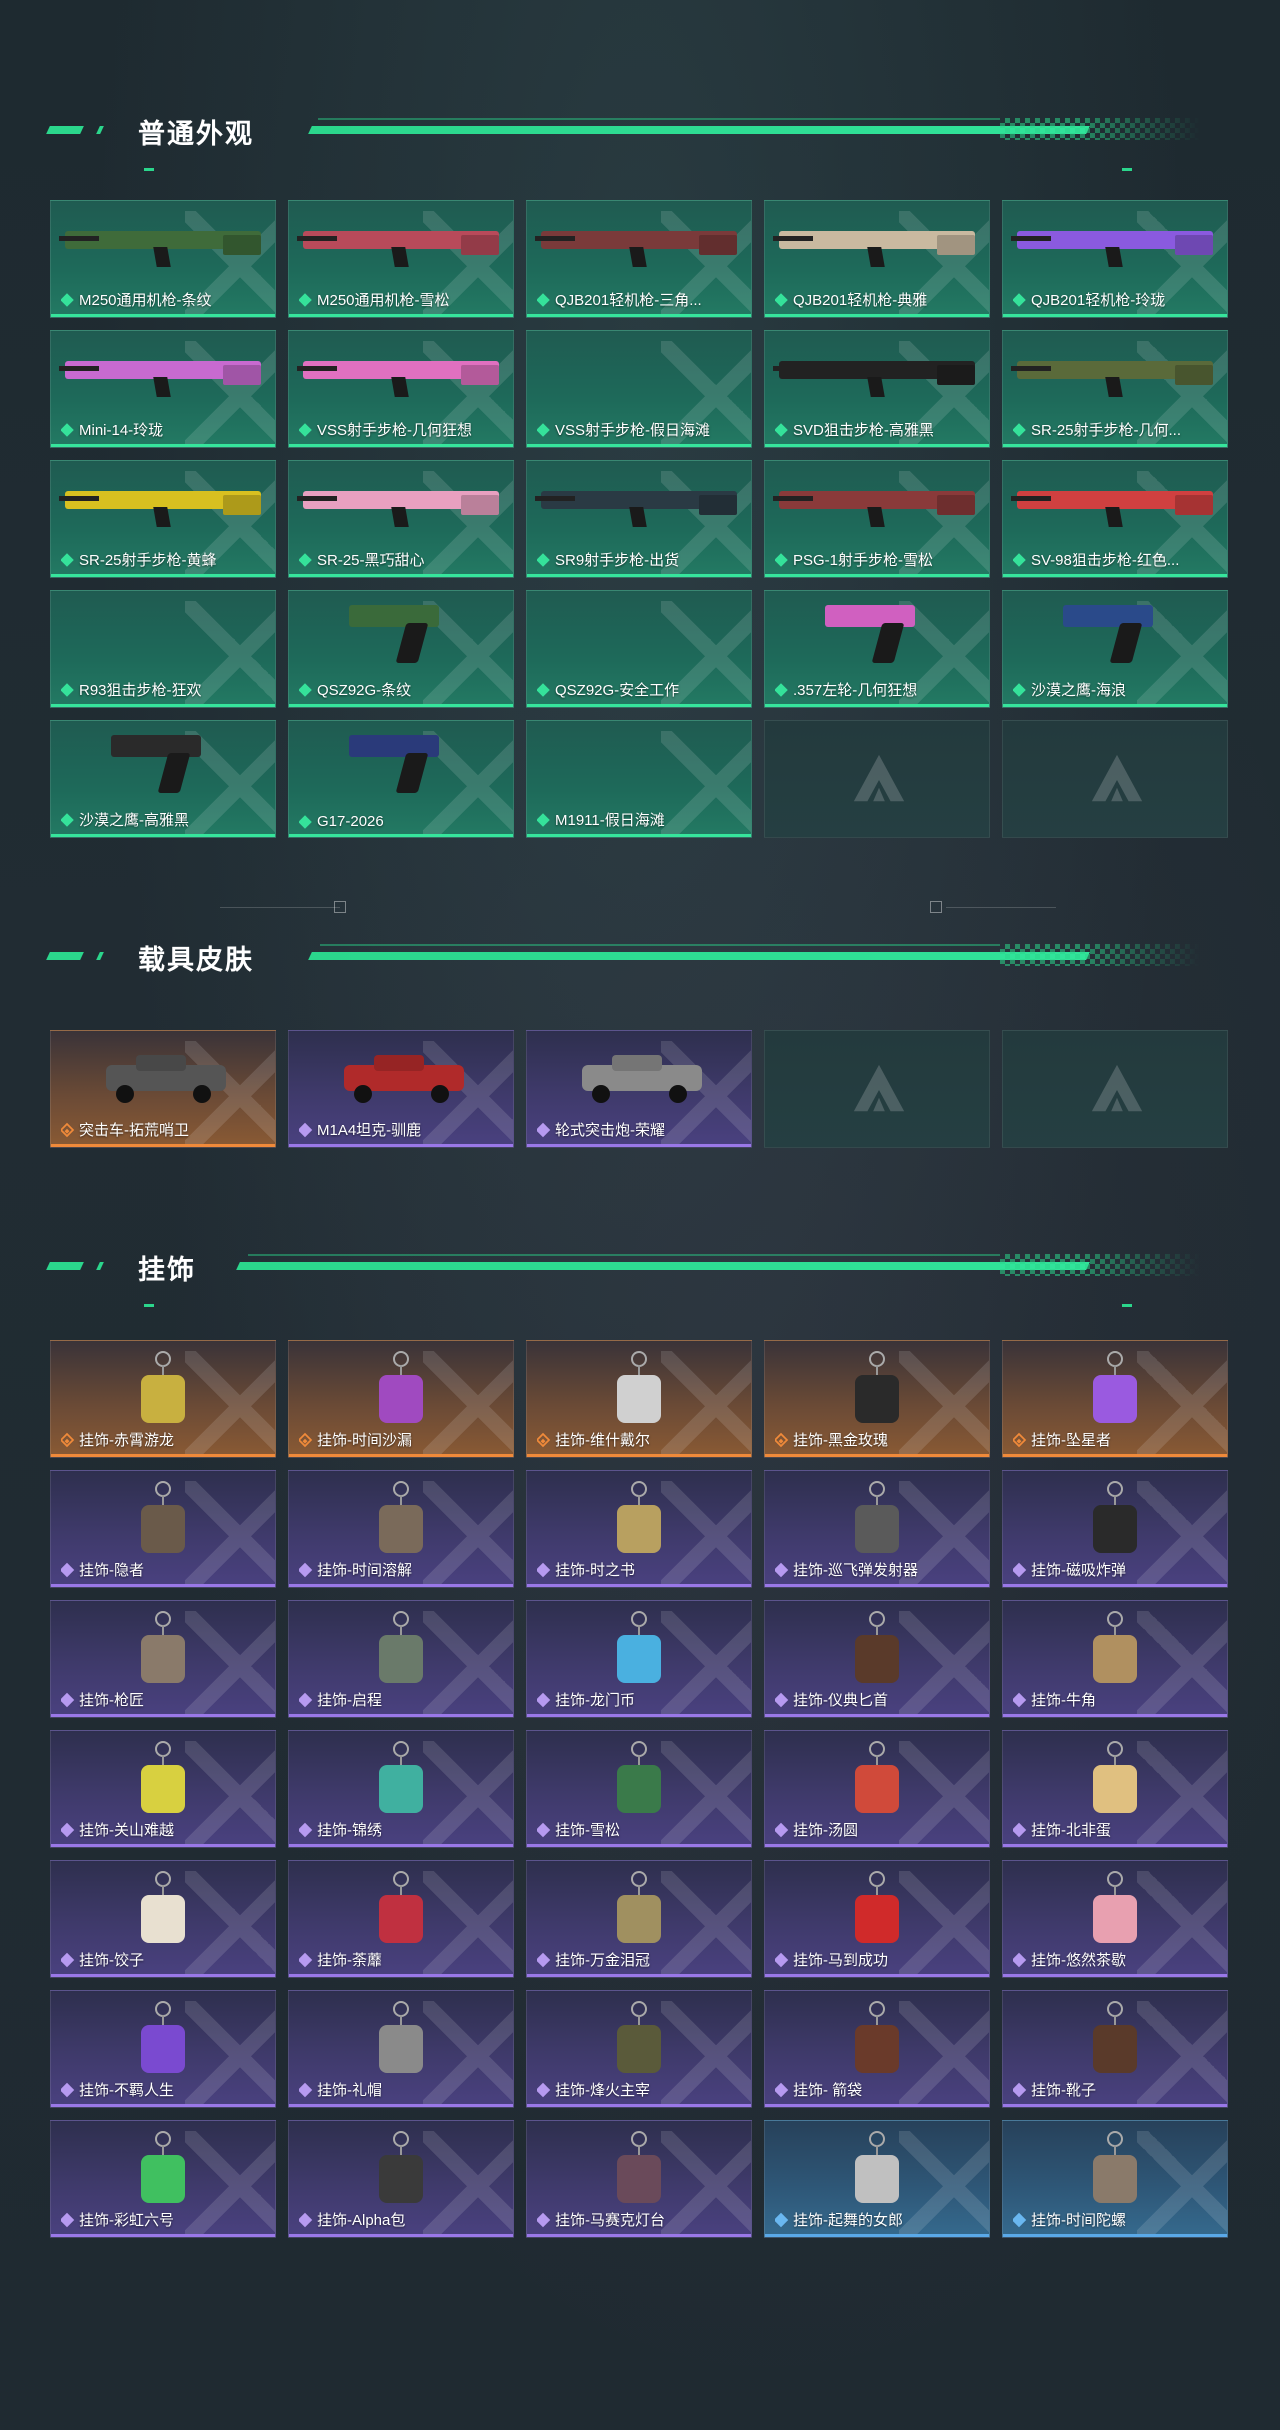 The height and width of the screenshot is (2430, 1280). I want to click on item-label: R93狙击步枪-狂欢, so click(164, 689).